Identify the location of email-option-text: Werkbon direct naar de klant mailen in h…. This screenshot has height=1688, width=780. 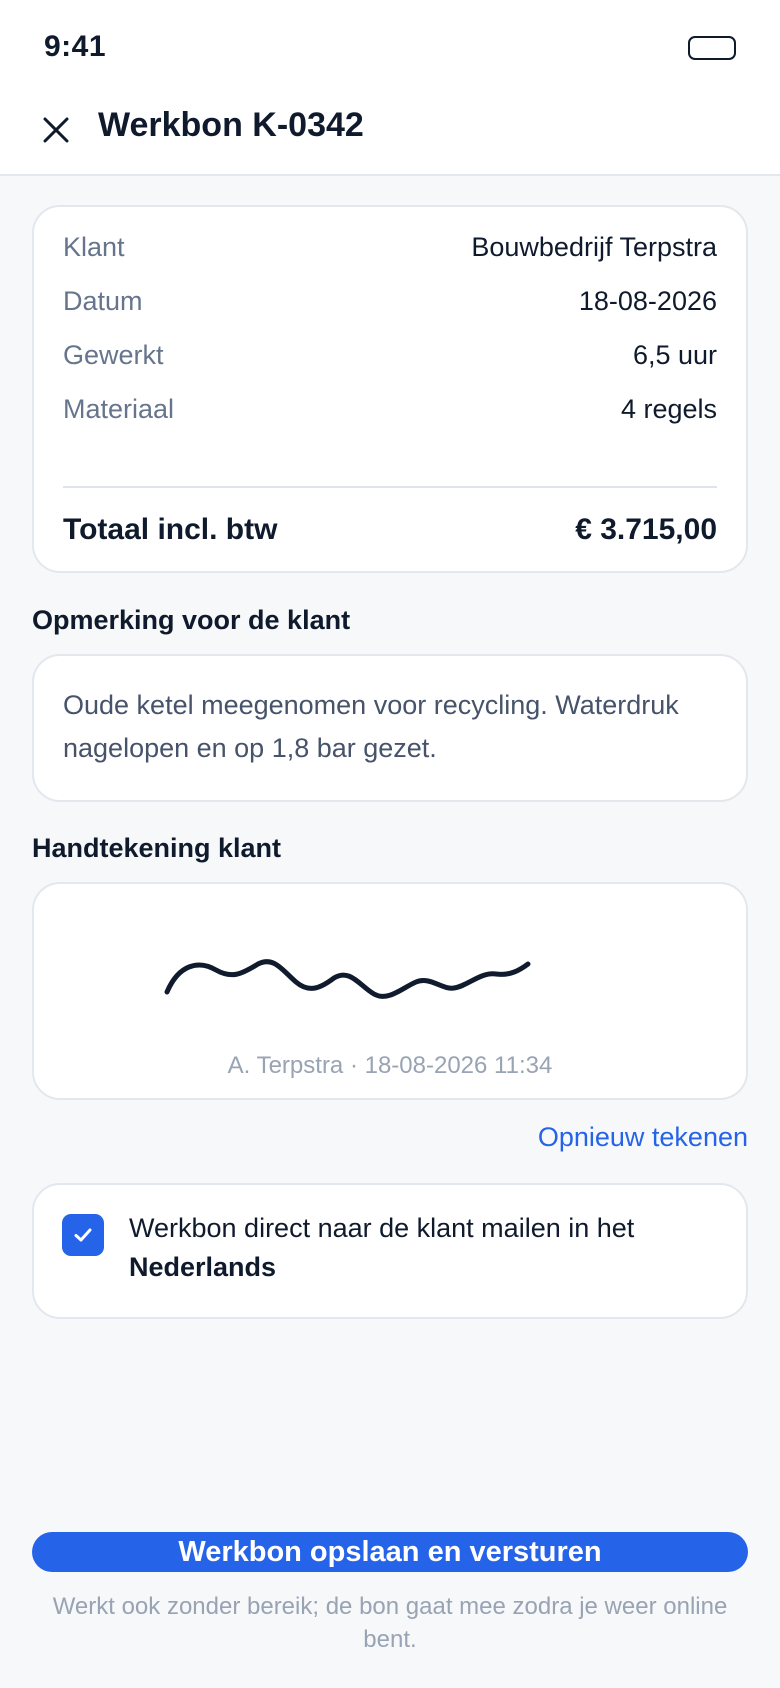
(382, 1228).